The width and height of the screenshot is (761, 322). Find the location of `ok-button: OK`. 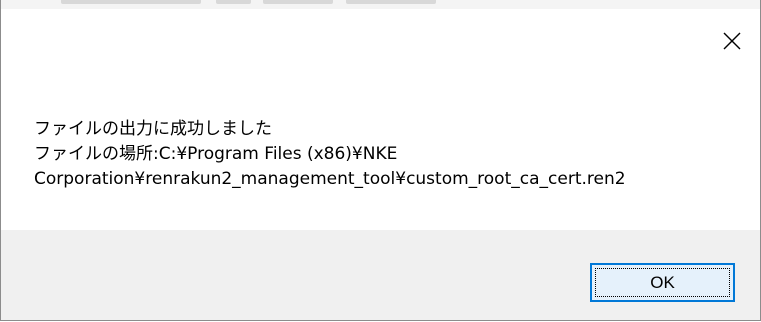

ok-button: OK is located at coordinates (662, 282).